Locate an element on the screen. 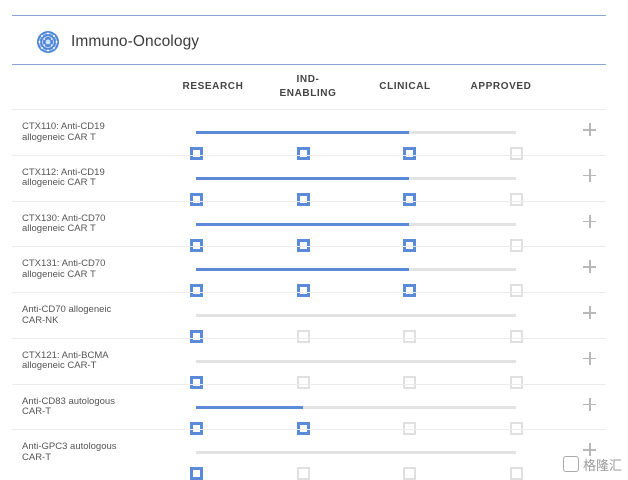  program-name-line: allogeneic CAR-T is located at coordinates (59, 366).